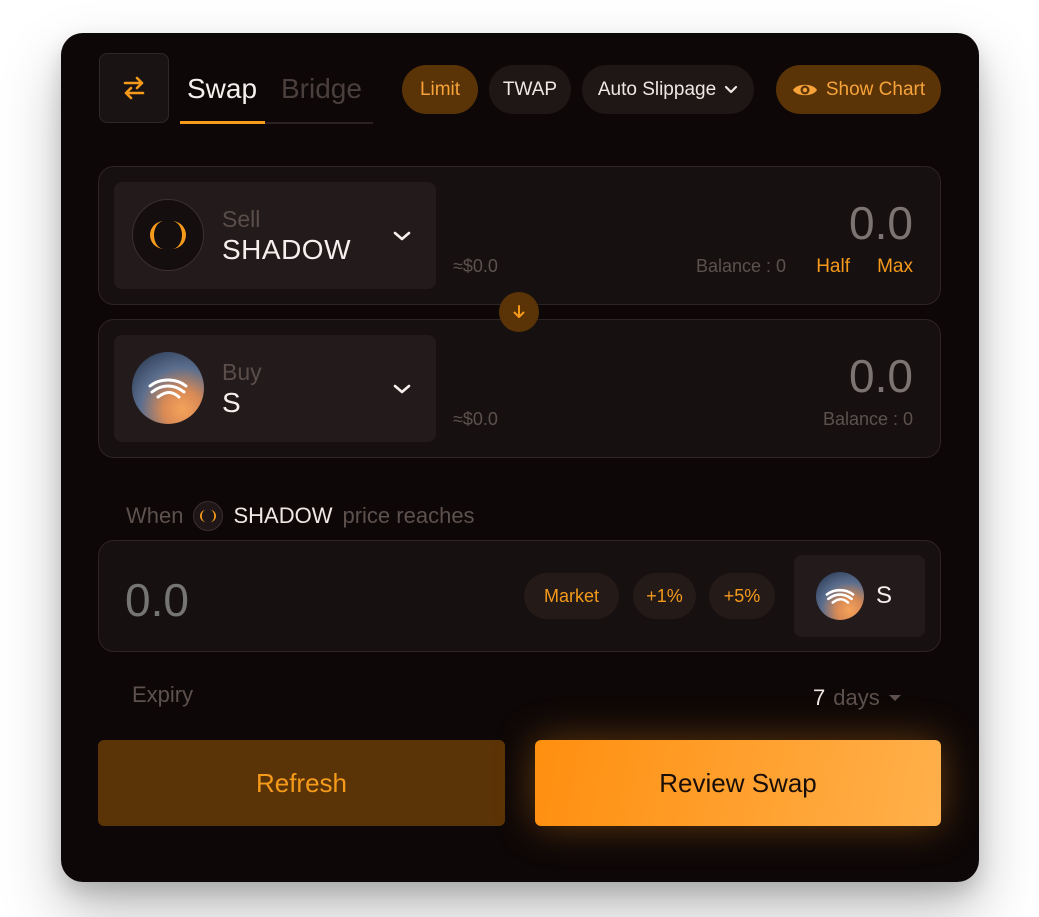 This screenshot has width=1039, height=917. I want to click on refresh-button: Refresh, so click(301, 783).